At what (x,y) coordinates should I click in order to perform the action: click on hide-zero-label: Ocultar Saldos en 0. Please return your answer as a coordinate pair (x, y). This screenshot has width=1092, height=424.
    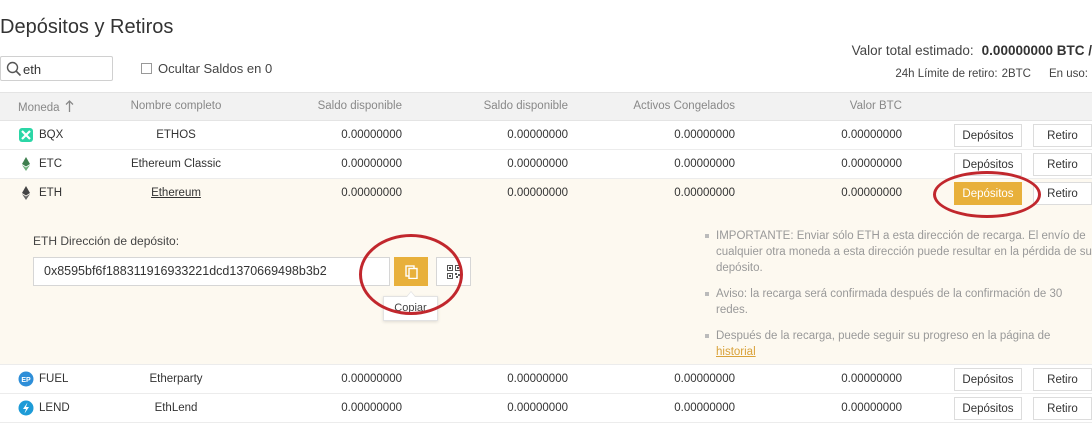
    Looking at the image, I should click on (215, 68).